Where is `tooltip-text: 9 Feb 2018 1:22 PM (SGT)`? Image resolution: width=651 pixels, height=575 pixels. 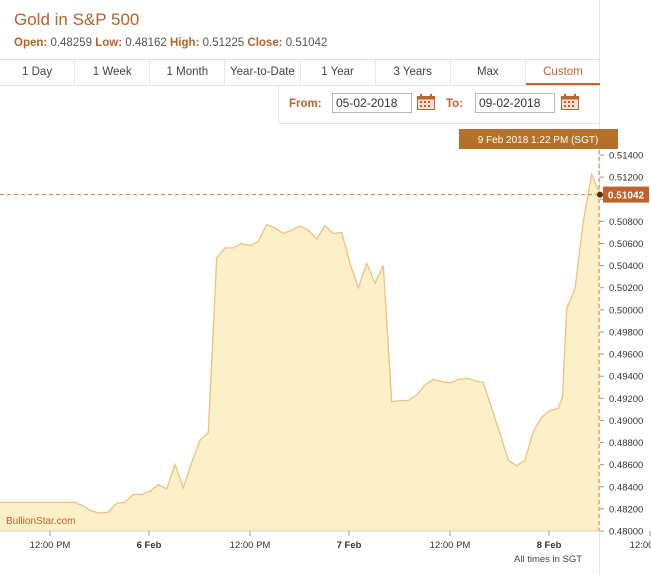
tooltip-text: 9 Feb 2018 1:22 PM (SGT) is located at coordinates (538, 140).